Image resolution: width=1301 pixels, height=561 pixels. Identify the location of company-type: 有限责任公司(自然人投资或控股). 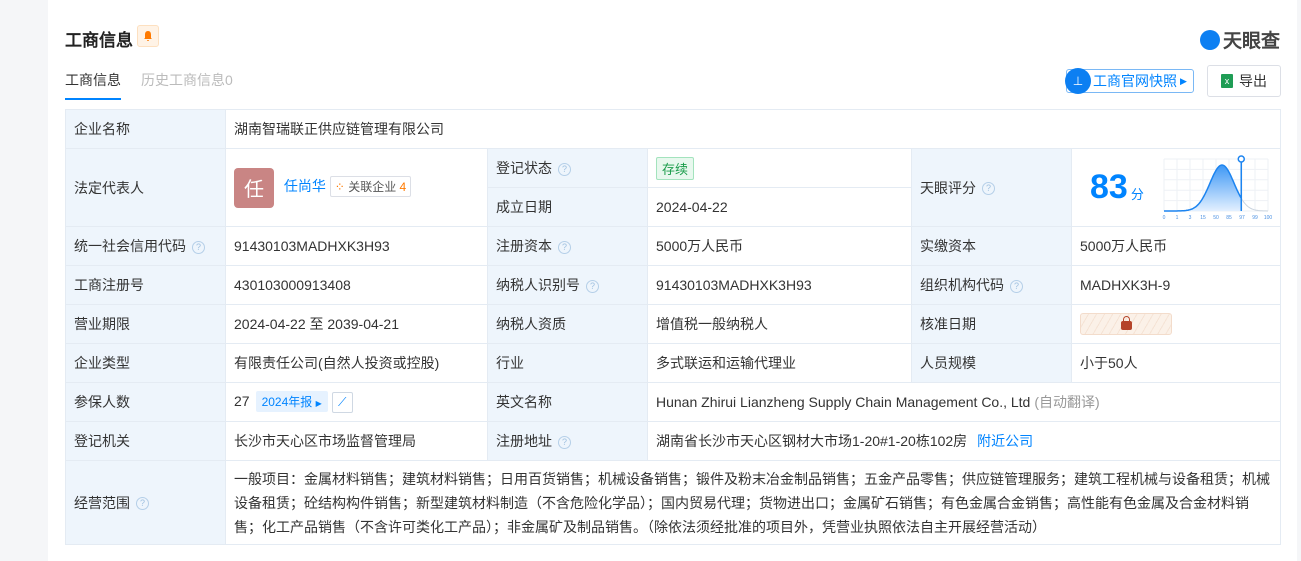
(356, 363).